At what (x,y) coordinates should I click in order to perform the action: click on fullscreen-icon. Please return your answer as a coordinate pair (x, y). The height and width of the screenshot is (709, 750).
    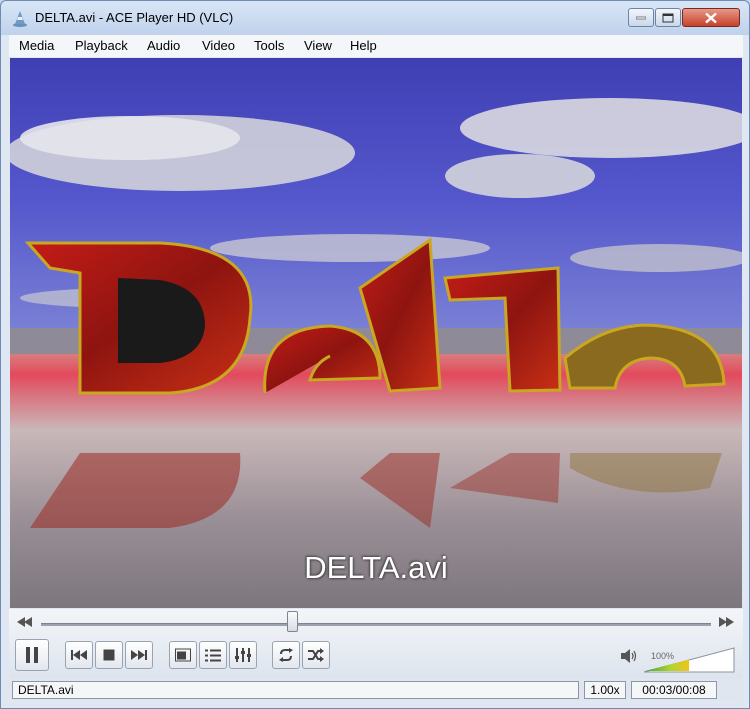
    Looking at the image, I should click on (183, 655).